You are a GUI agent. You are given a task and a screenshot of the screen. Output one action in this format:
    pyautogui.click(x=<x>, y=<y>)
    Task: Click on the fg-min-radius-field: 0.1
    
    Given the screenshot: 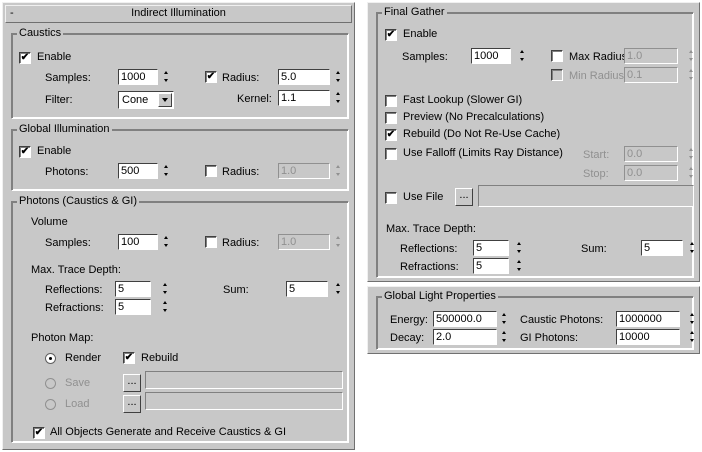 What is the action you would take?
    pyautogui.click(x=651, y=75)
    